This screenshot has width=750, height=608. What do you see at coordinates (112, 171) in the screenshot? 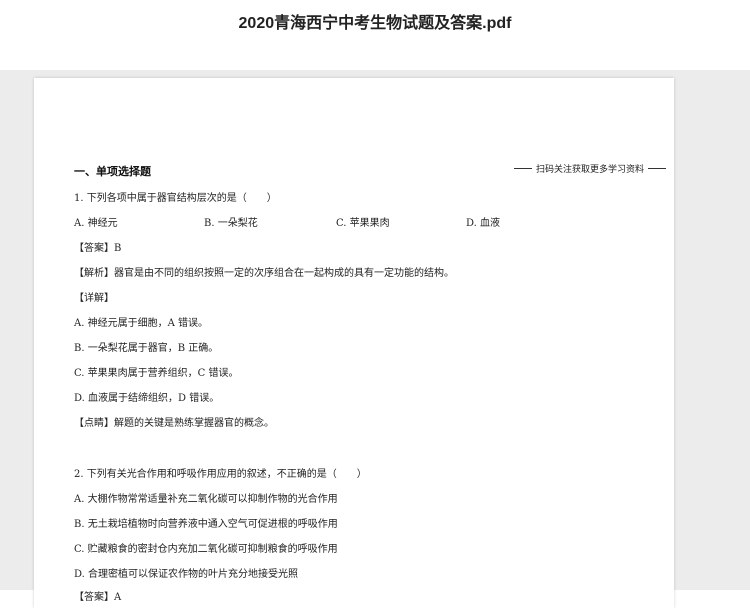
I see `section-title: 一、单项选择题` at bounding box center [112, 171].